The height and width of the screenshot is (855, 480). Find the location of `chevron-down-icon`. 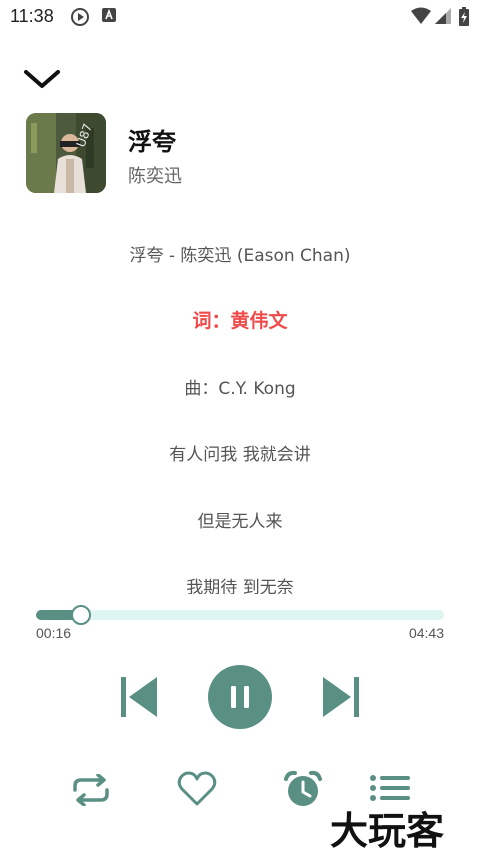

chevron-down-icon is located at coordinates (42, 80).